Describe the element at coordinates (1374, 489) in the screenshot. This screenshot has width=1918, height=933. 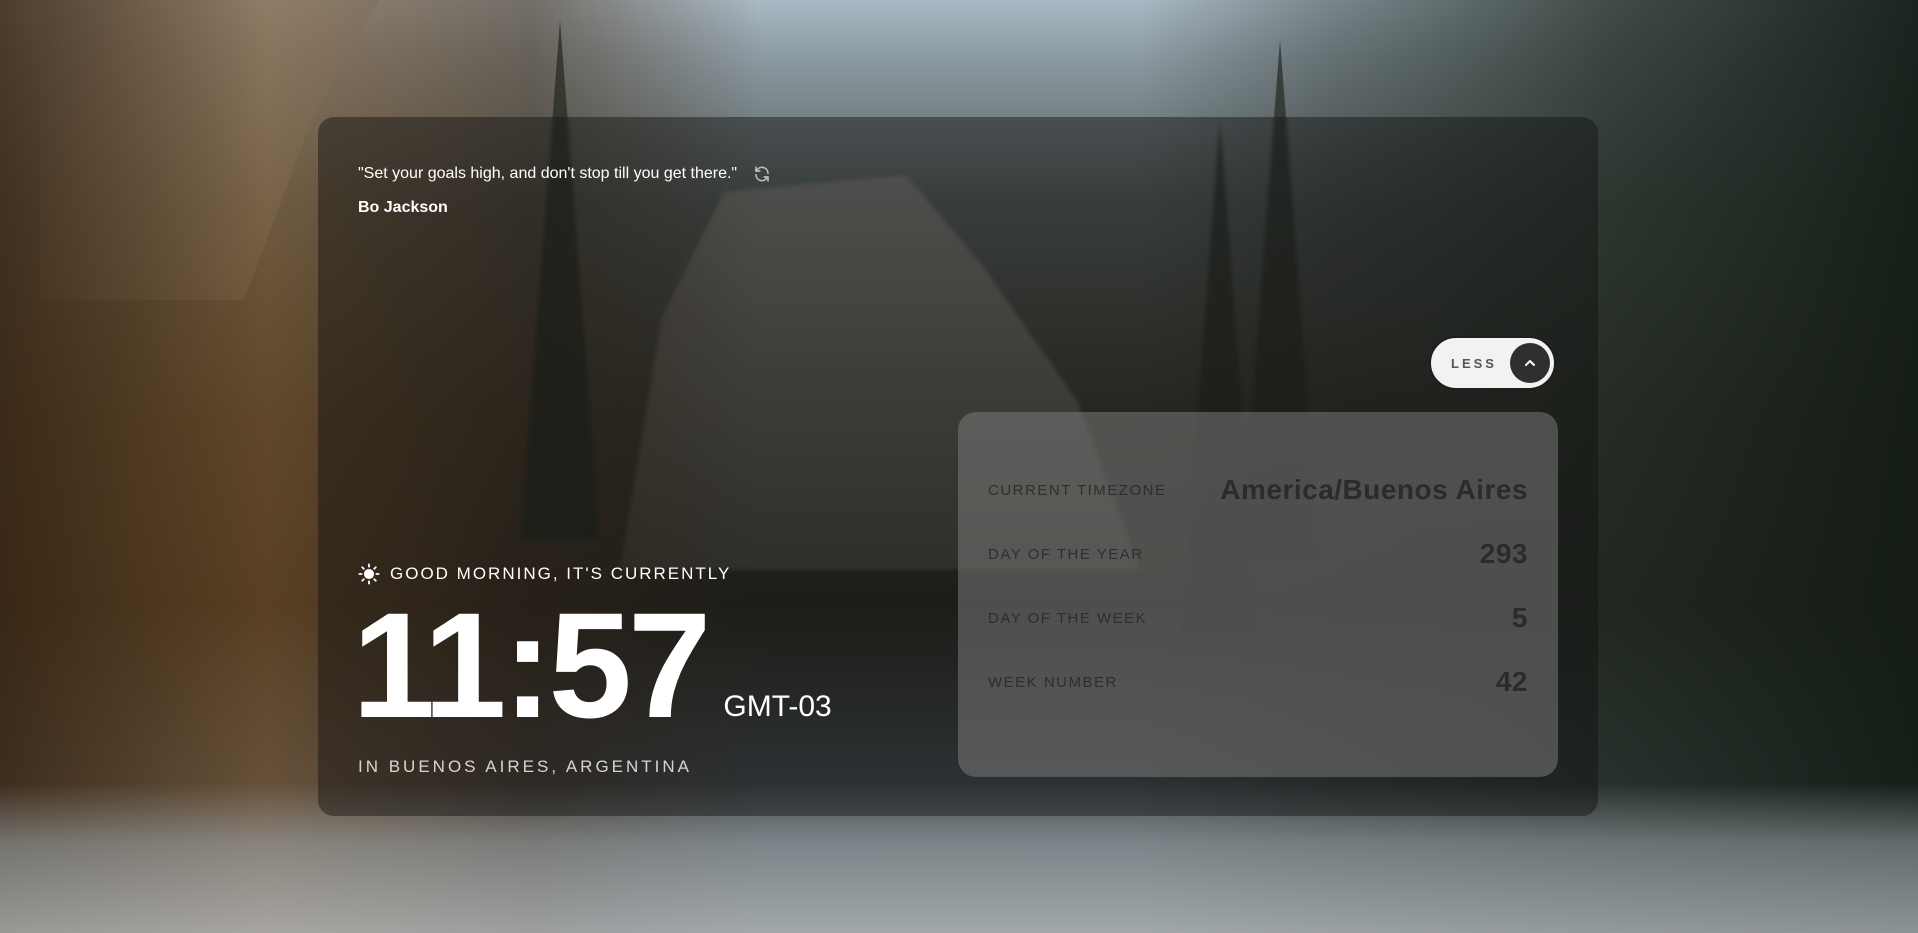
I see `detail-value: America/Buenos Aires` at that location.